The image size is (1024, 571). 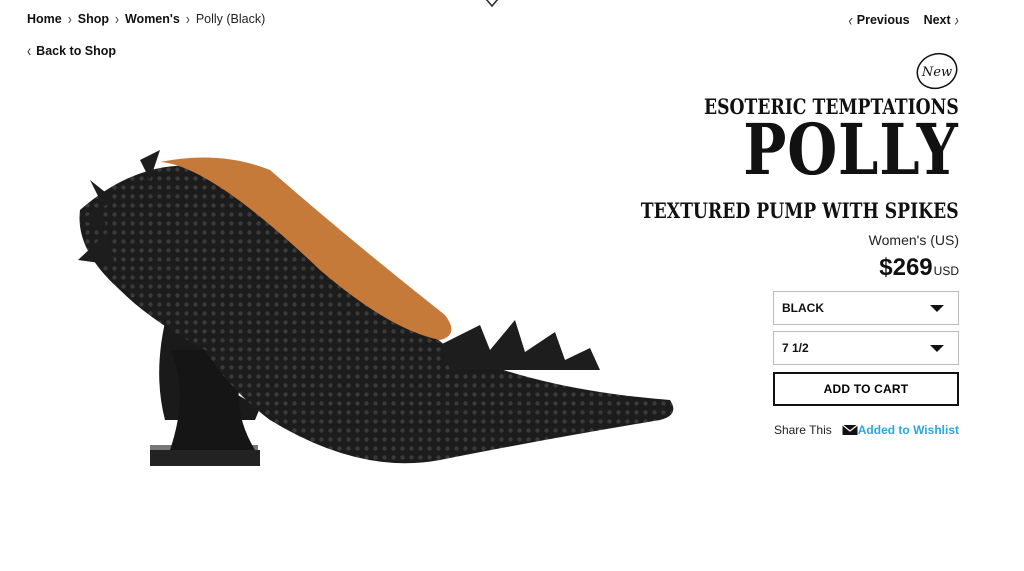 What do you see at coordinates (800, 210) in the screenshot?
I see `product-subtitle: TEXTURED PUMP WITH SPIKES` at bounding box center [800, 210].